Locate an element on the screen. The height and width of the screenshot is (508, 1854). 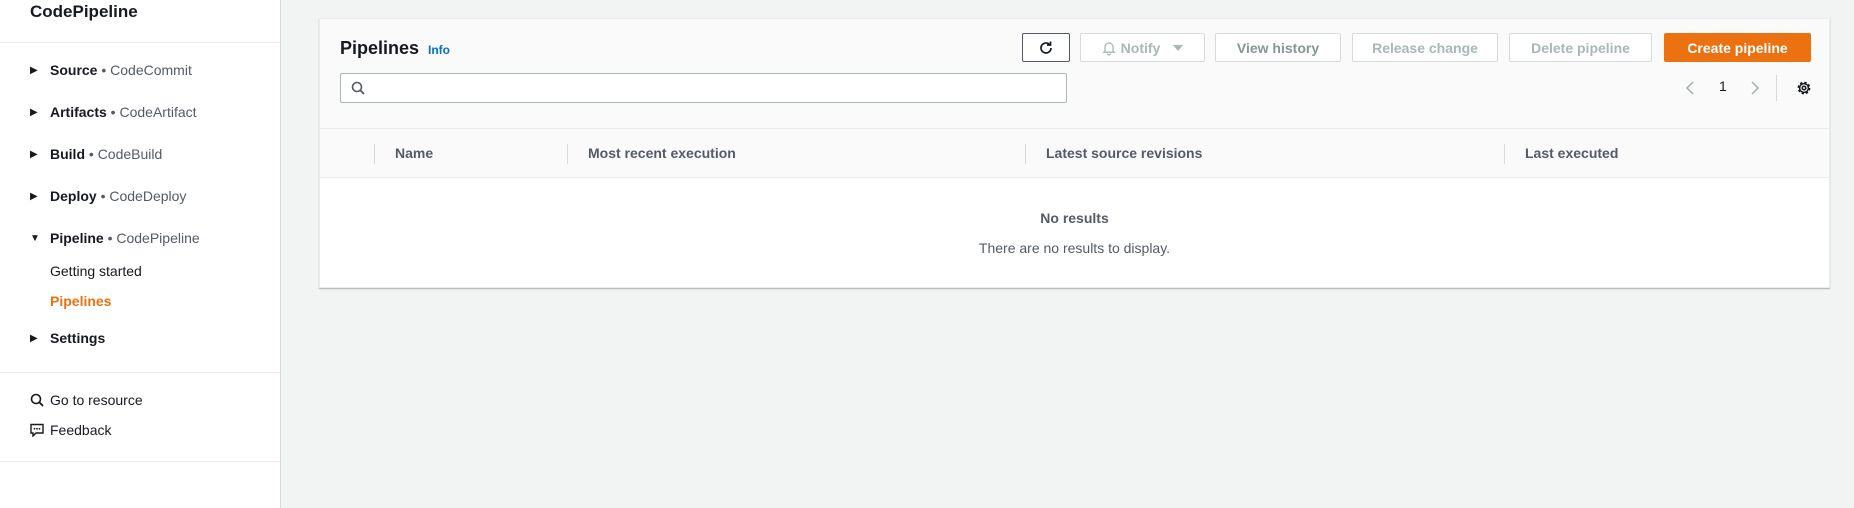
refresh-button is located at coordinates (1046, 47).